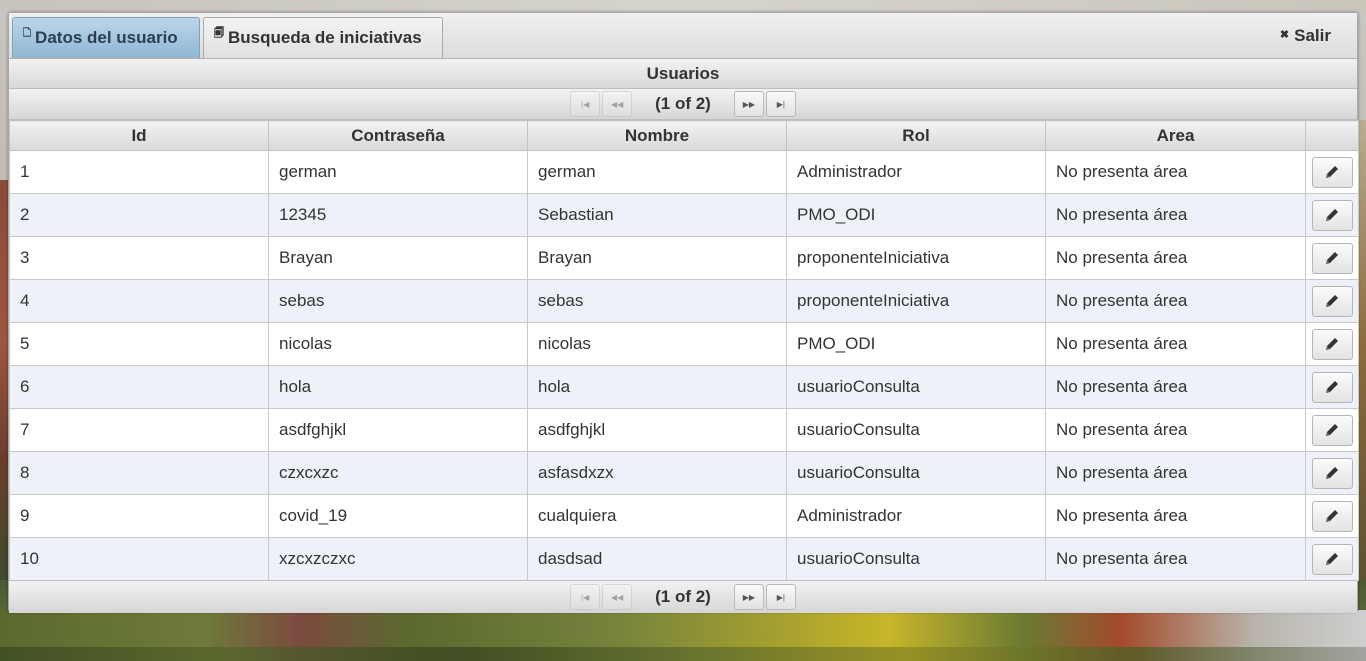 The height and width of the screenshot is (661, 1366). What do you see at coordinates (1332, 135) in the screenshot?
I see `column-header-actions` at bounding box center [1332, 135].